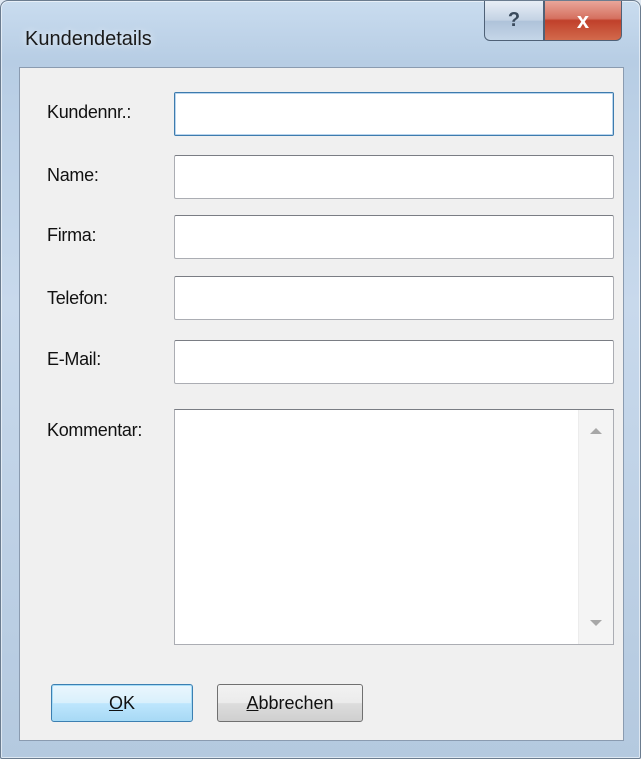 Image resolution: width=641 pixels, height=759 pixels. Describe the element at coordinates (252, 702) in the screenshot. I see `cancel-mnemonic: A` at that location.